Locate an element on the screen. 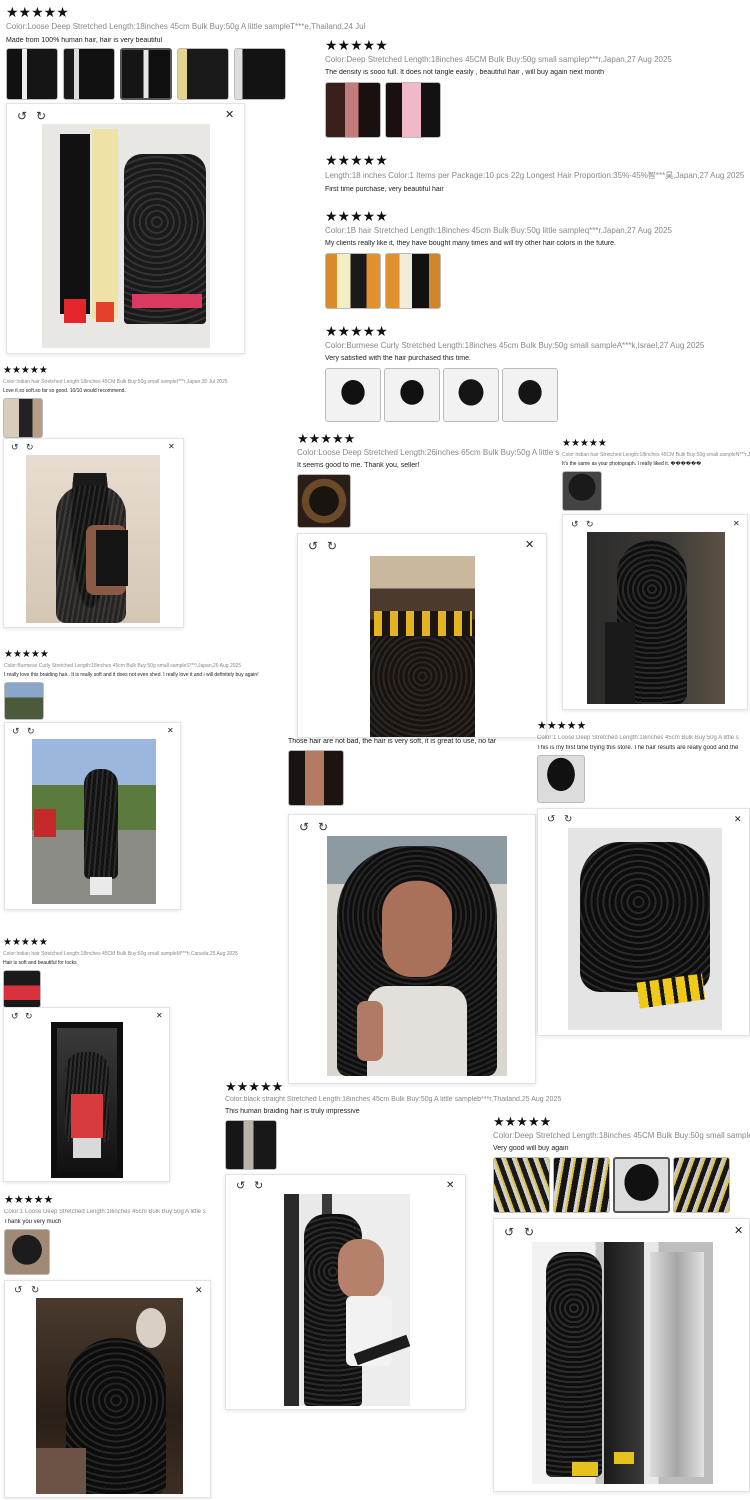 The image size is (750, 1500). review-comment: Thank you very much is located at coordinates (33, 1222).